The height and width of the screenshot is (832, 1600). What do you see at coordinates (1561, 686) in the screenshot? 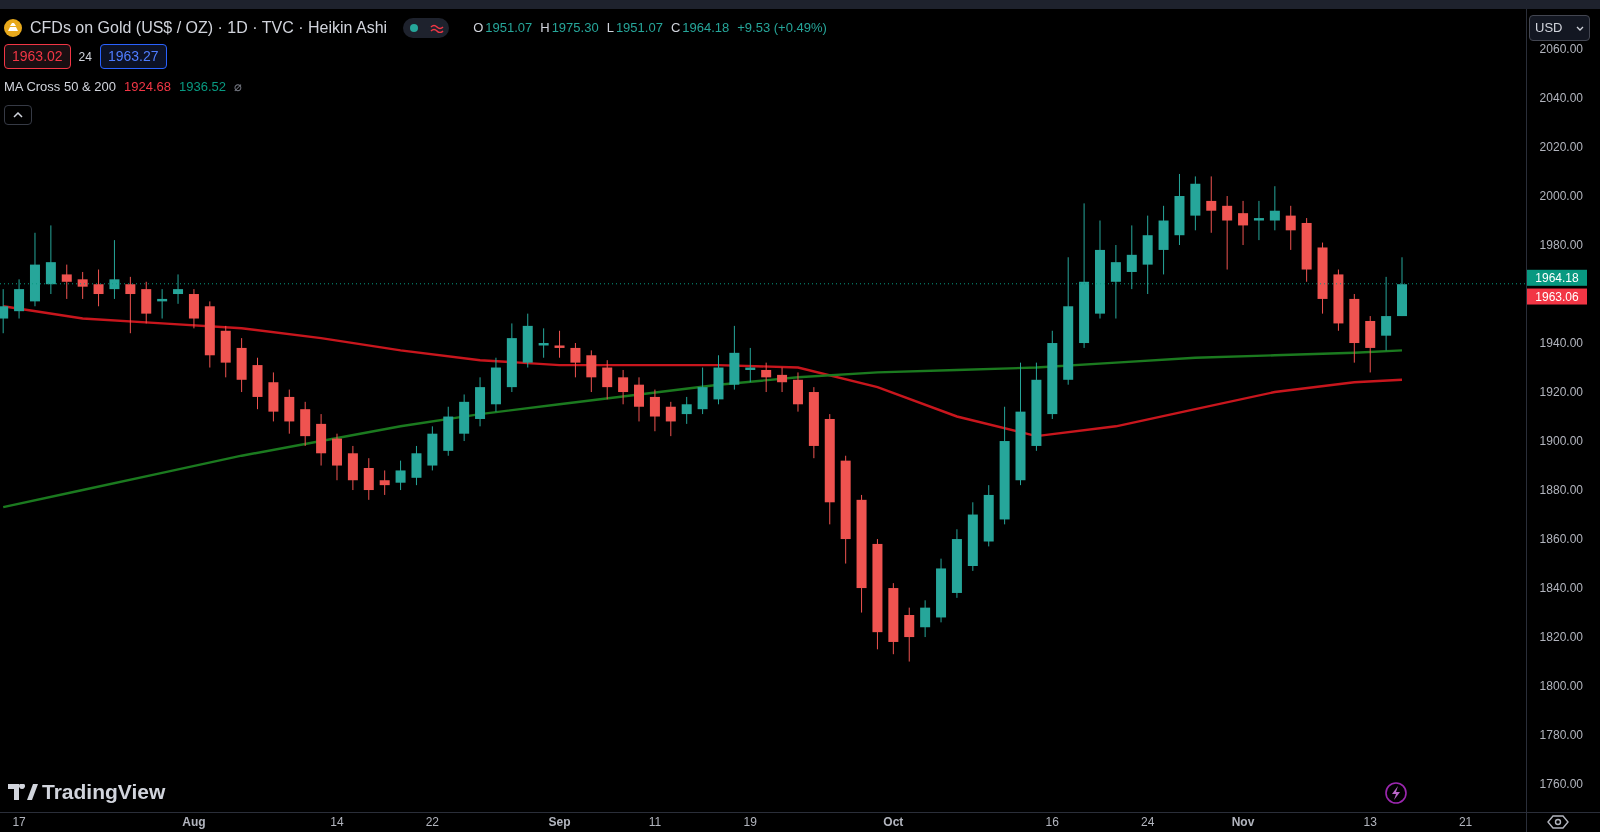
I see `price-axis-label: 1800.00` at bounding box center [1561, 686].